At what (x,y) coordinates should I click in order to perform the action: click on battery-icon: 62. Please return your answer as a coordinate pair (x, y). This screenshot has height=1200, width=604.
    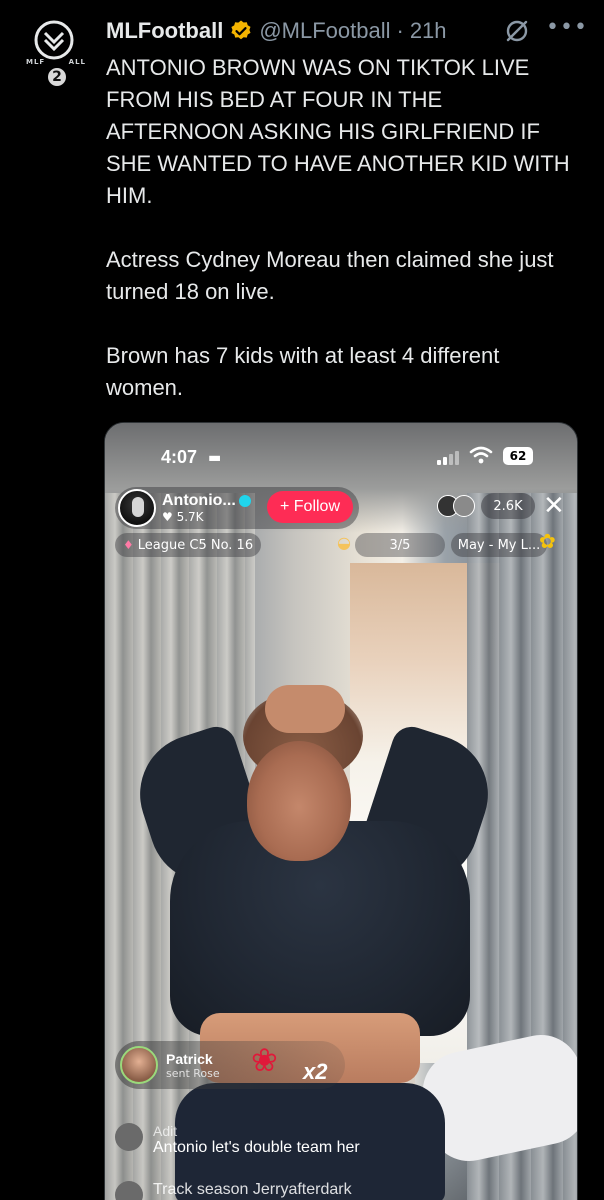
    Looking at the image, I should click on (518, 456).